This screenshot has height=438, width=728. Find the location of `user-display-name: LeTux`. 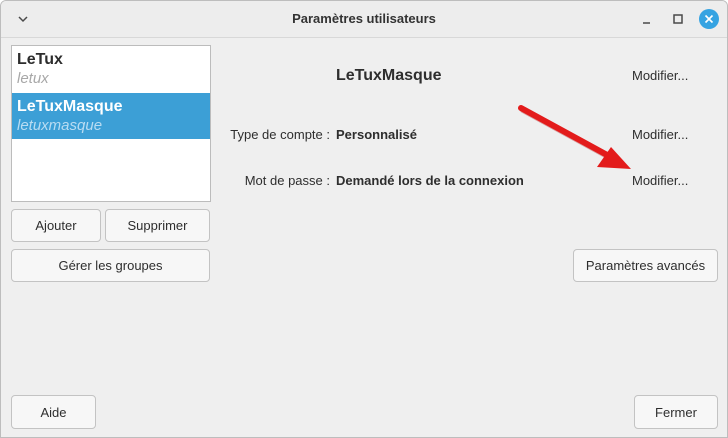

user-display-name: LeTux is located at coordinates (40, 59).